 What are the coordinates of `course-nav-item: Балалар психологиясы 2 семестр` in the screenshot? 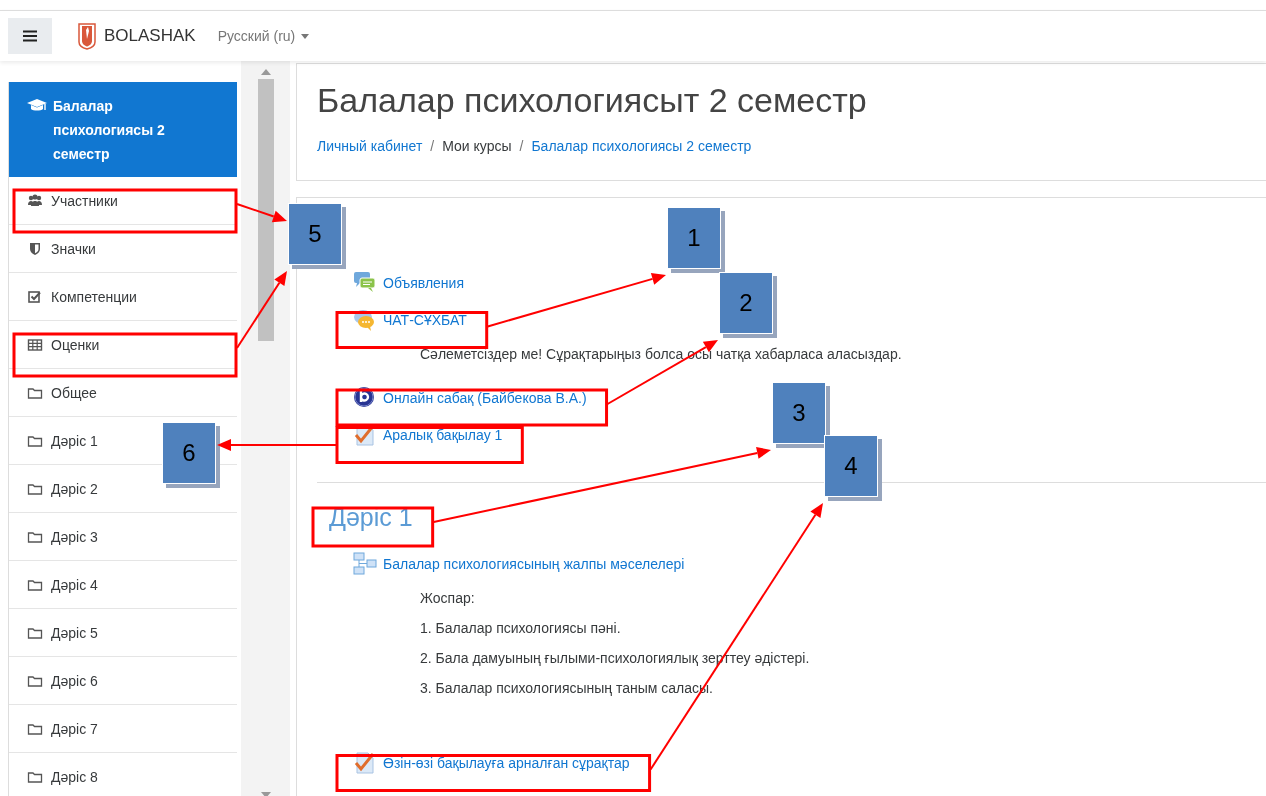 It's located at (123, 129).